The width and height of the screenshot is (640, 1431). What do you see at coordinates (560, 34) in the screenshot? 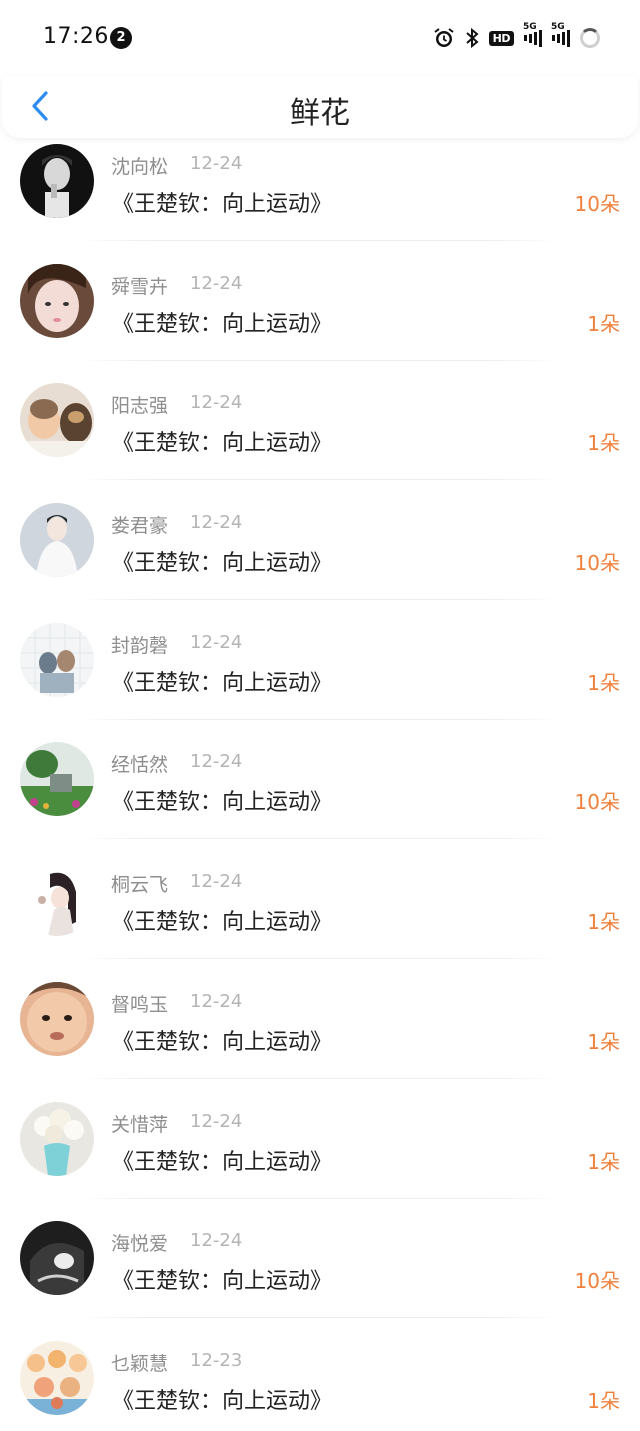
I see `signal-5g-icon-2: 5G` at bounding box center [560, 34].